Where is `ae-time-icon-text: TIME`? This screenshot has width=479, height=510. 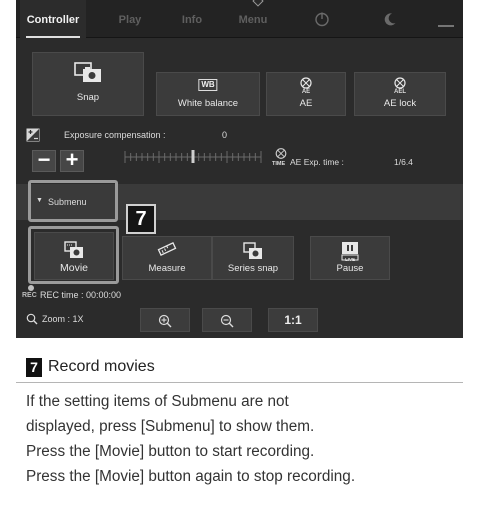
ae-time-icon-text: TIME is located at coordinates (279, 164).